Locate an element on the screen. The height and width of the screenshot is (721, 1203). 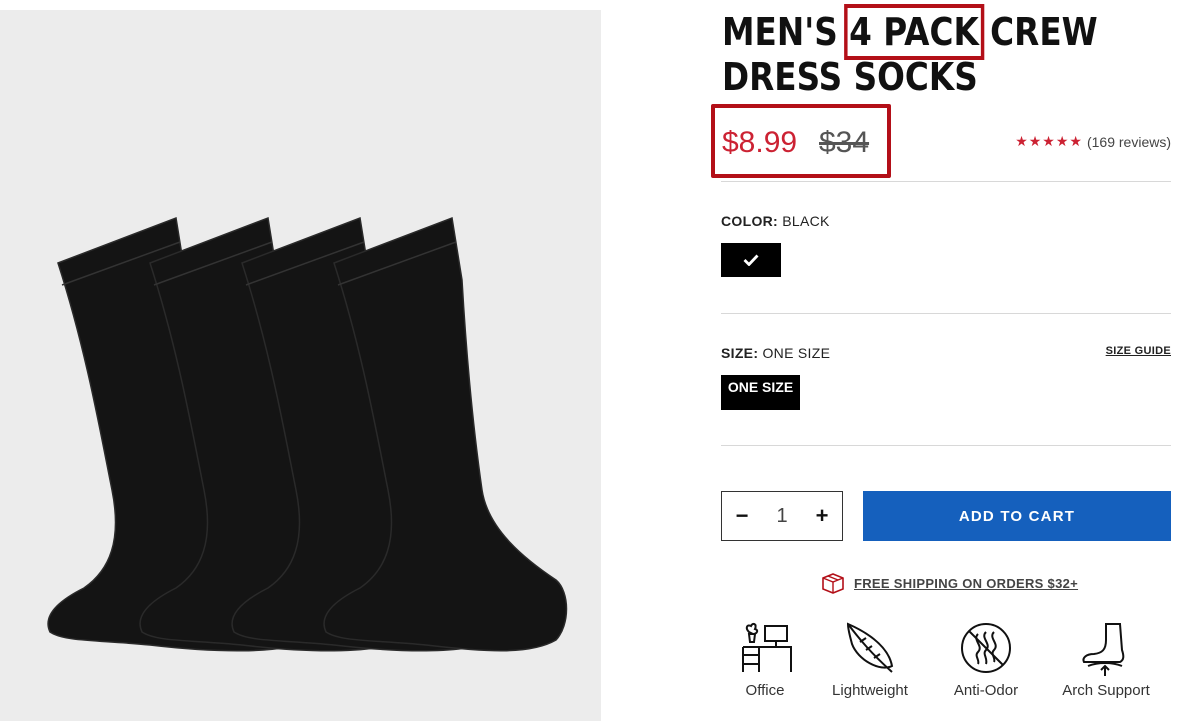
product-title: MEN'S 4 PACK CREW DRESS SOCKS is located at coordinates (924, 52).